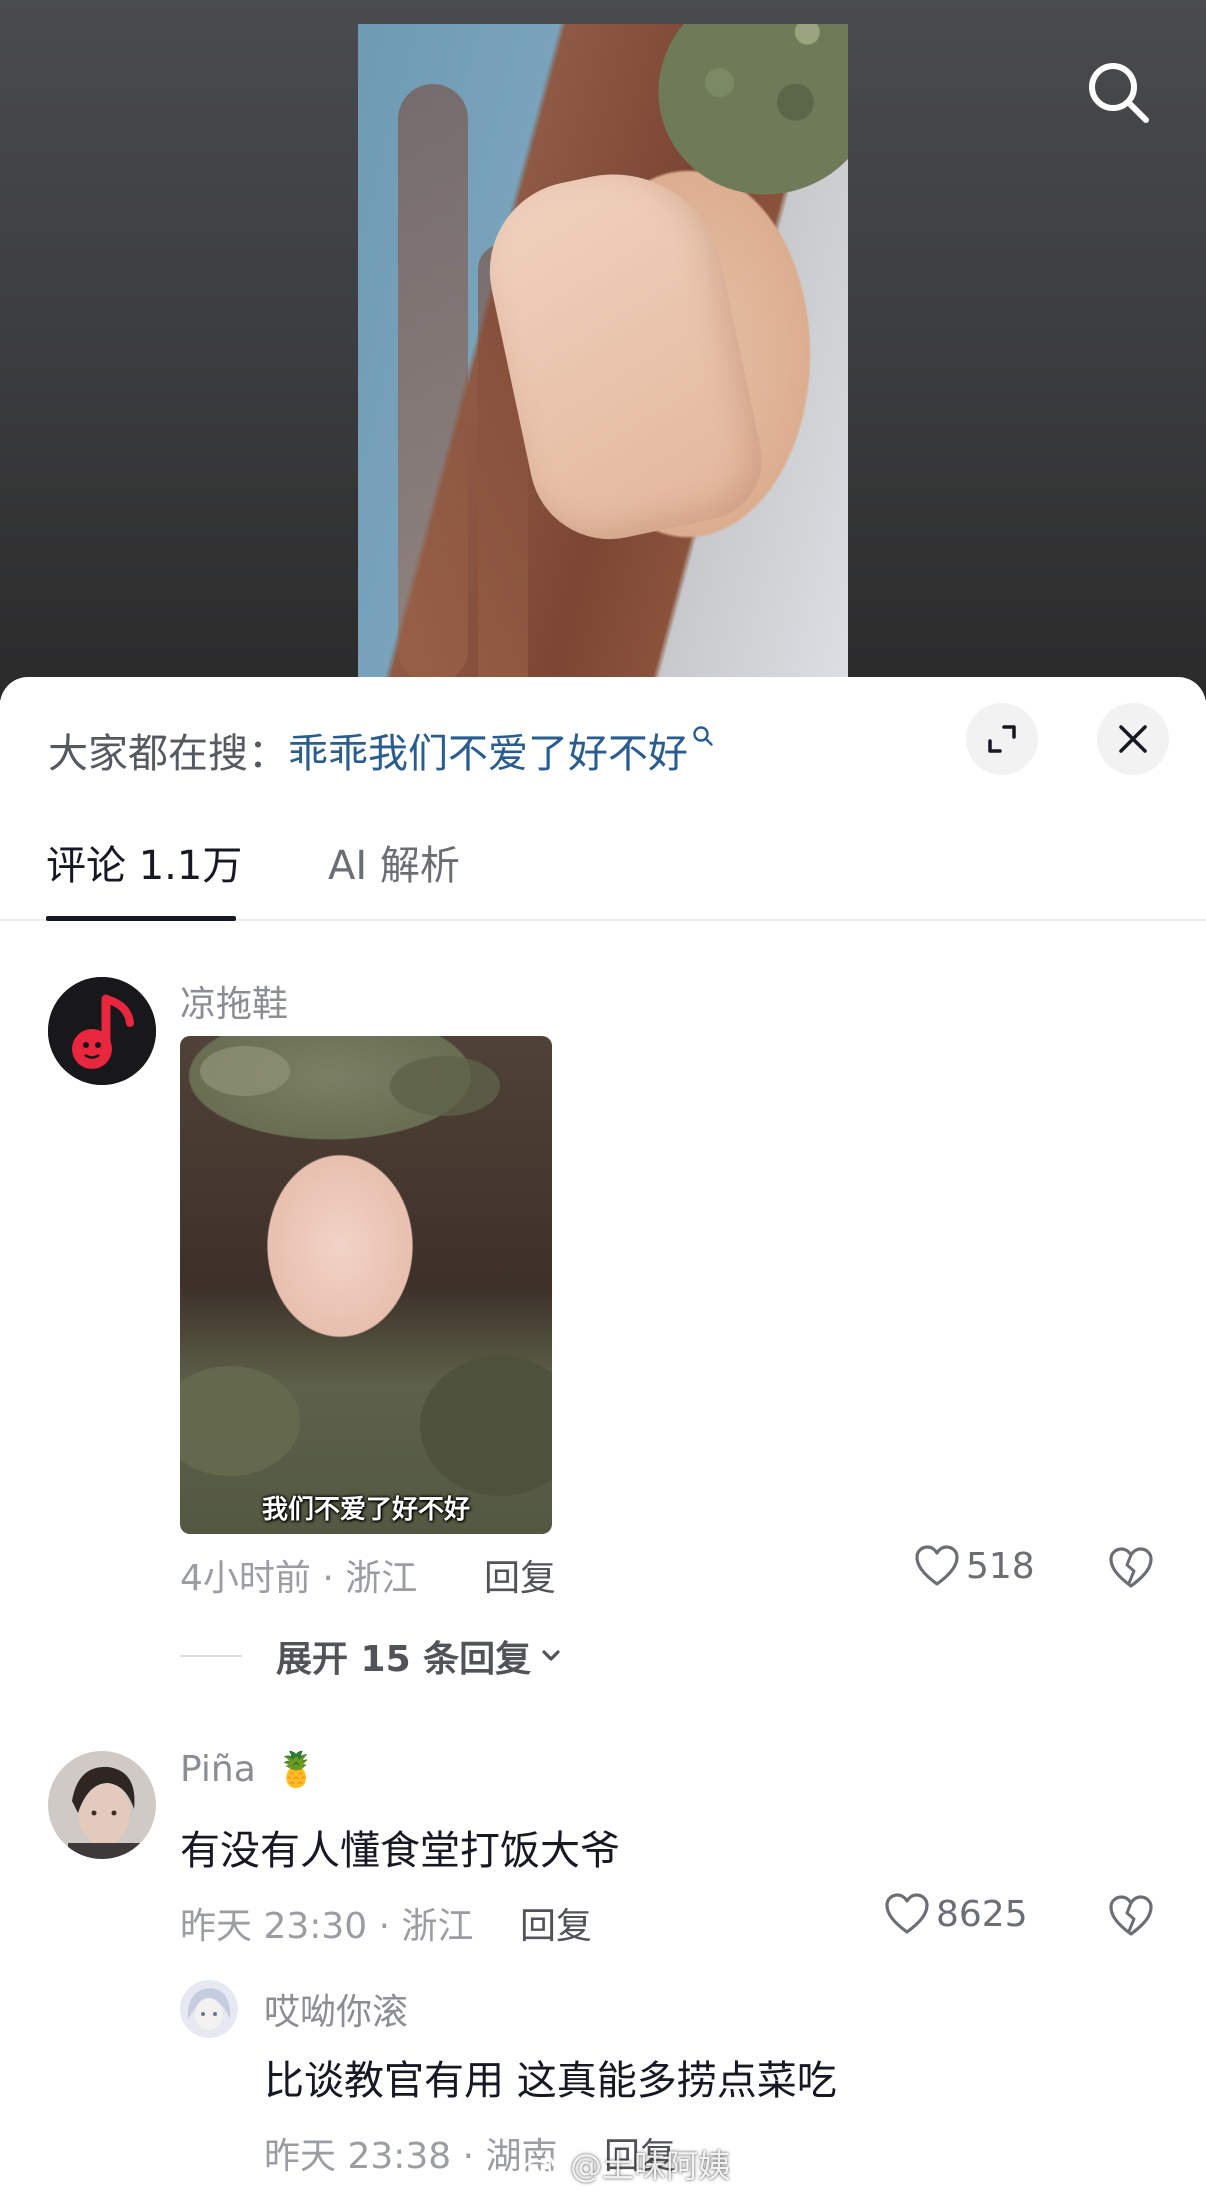 The image size is (1206, 2204). I want to click on reply-text: 比谈教官有用 这真能多捞点菜吃, so click(550, 2081).